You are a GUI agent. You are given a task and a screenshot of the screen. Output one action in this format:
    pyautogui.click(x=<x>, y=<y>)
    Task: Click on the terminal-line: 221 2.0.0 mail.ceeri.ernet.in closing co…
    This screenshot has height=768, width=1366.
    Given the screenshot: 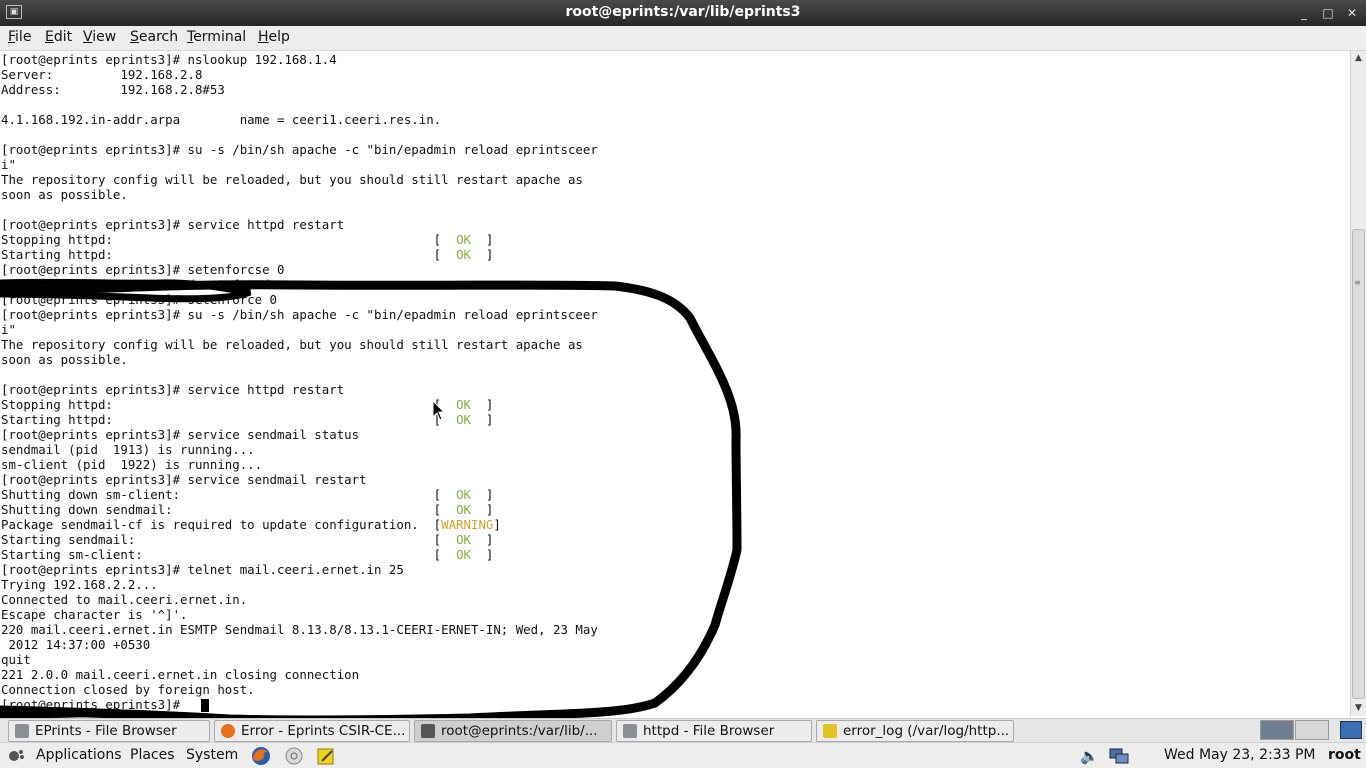 What is the action you would take?
    pyautogui.click(x=180, y=674)
    